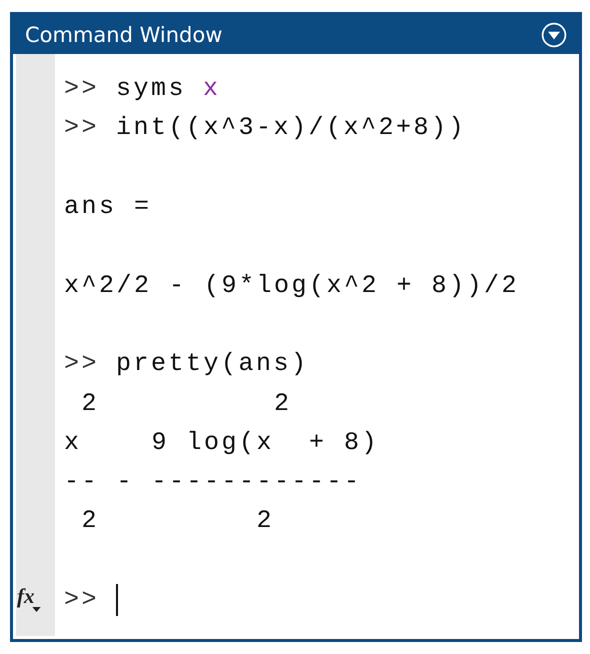  I want to click on command-text: pretty(ans), so click(212, 363).